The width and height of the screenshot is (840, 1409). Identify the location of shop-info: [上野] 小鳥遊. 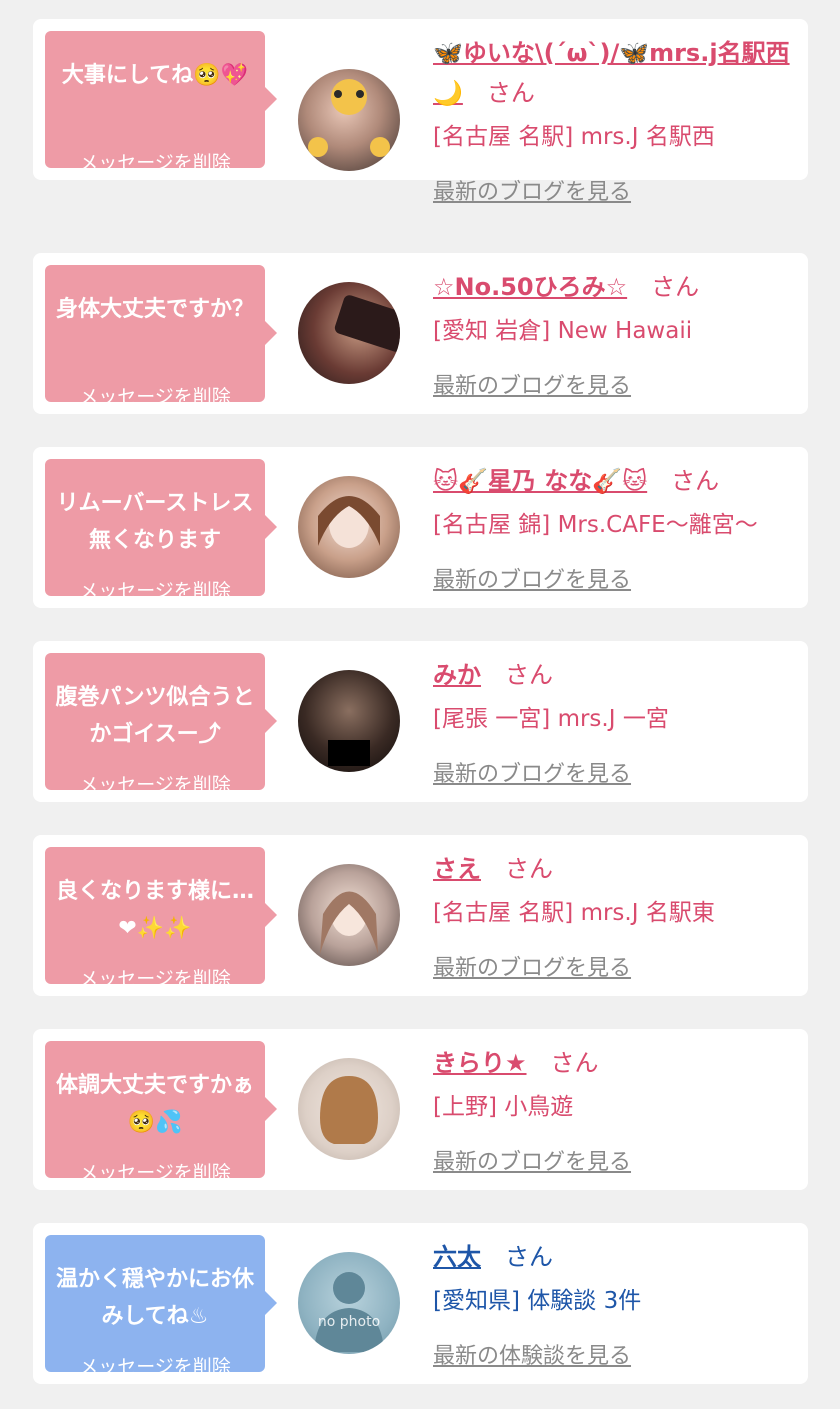
(503, 1107).